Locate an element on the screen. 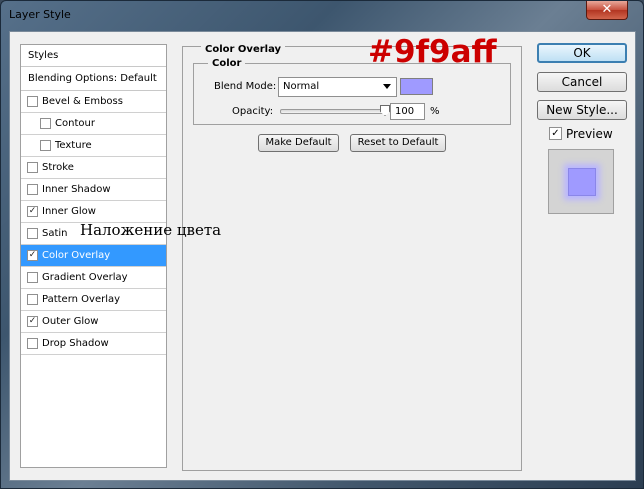  opacity-unit: % is located at coordinates (435, 111).